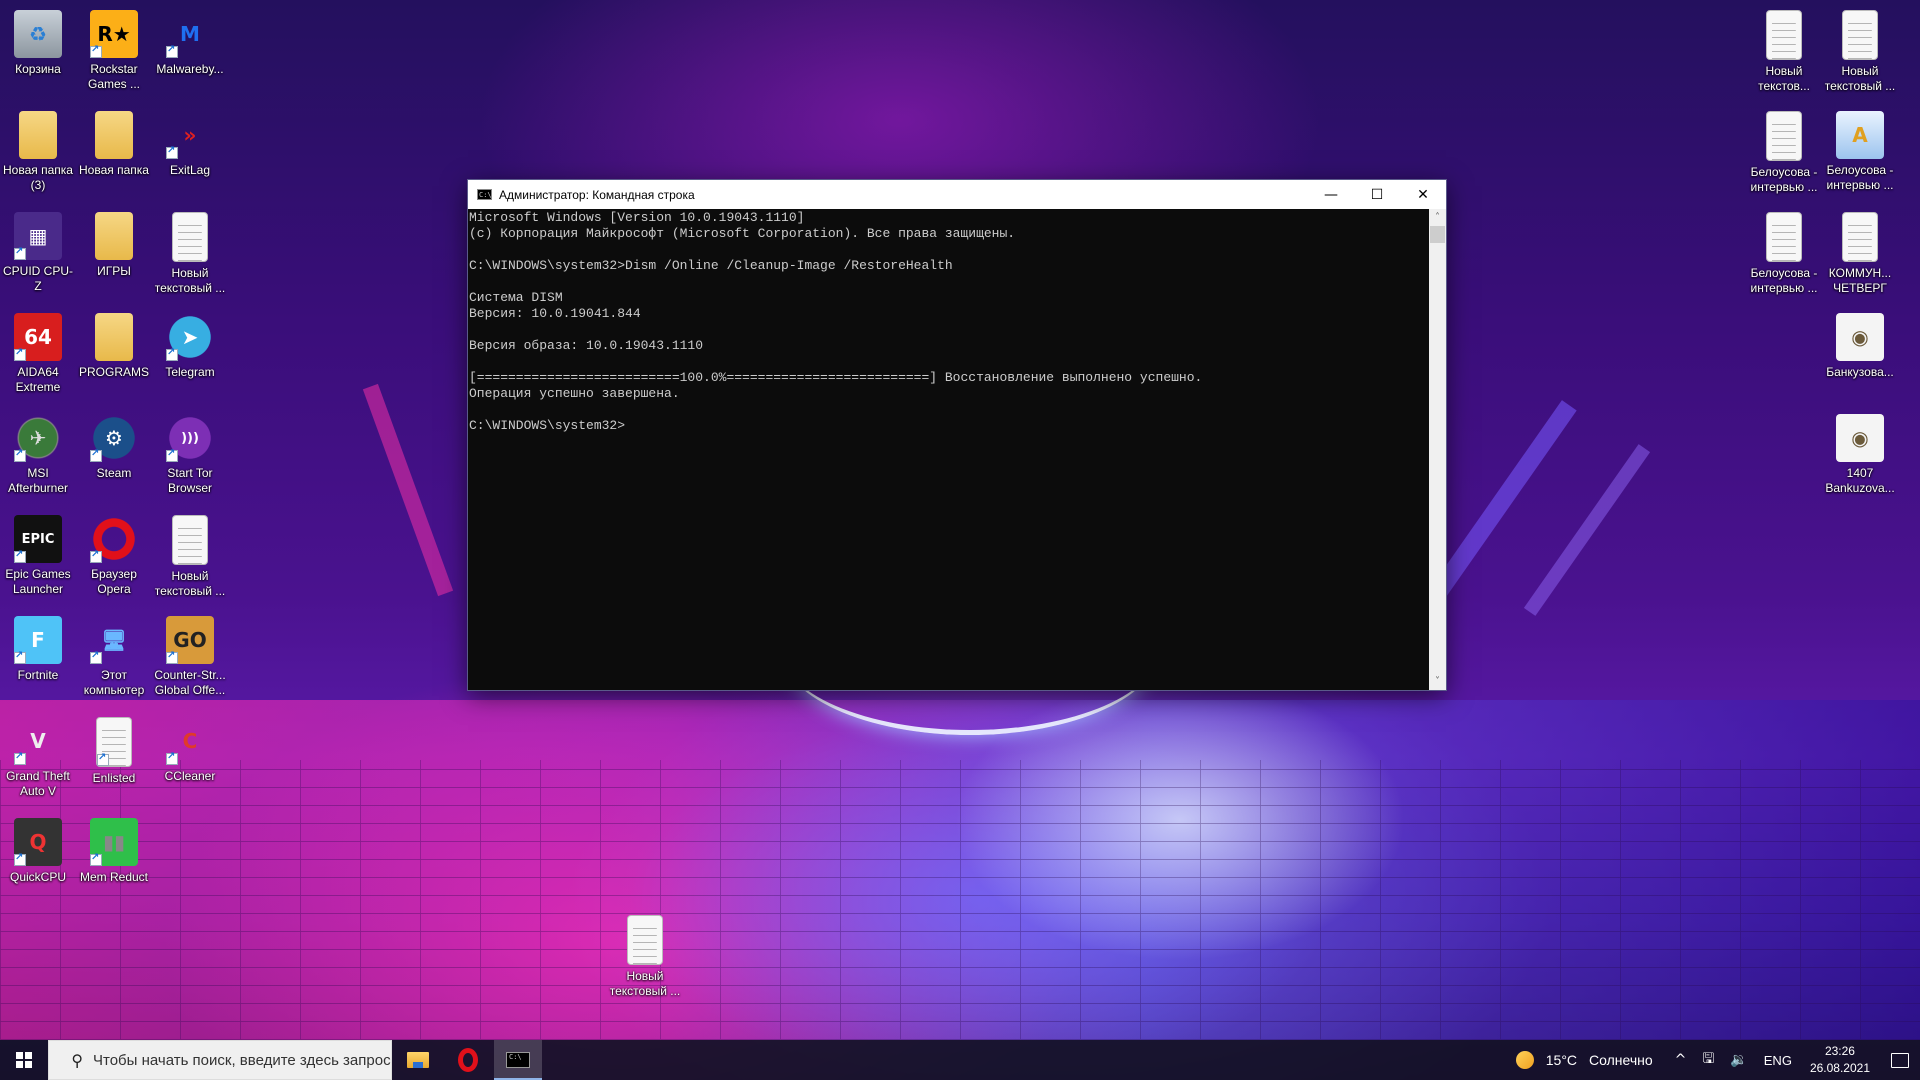 The image size is (1920, 1080). What do you see at coordinates (1839, 1068) in the screenshot?
I see `clock-date: 26.08.2021` at bounding box center [1839, 1068].